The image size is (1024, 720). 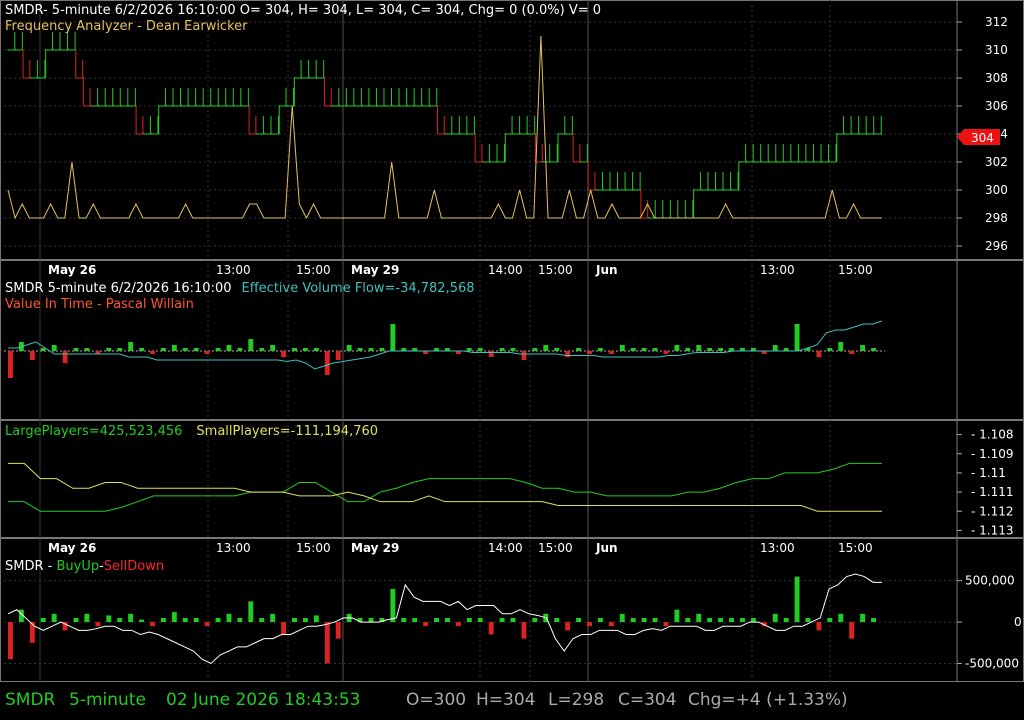 What do you see at coordinates (996, 246) in the screenshot?
I see `price-tick-label: 296` at bounding box center [996, 246].